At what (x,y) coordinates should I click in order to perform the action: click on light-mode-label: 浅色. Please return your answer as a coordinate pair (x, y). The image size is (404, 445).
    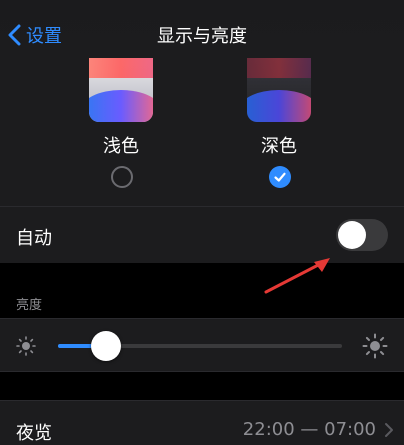
    Looking at the image, I should click on (121, 146).